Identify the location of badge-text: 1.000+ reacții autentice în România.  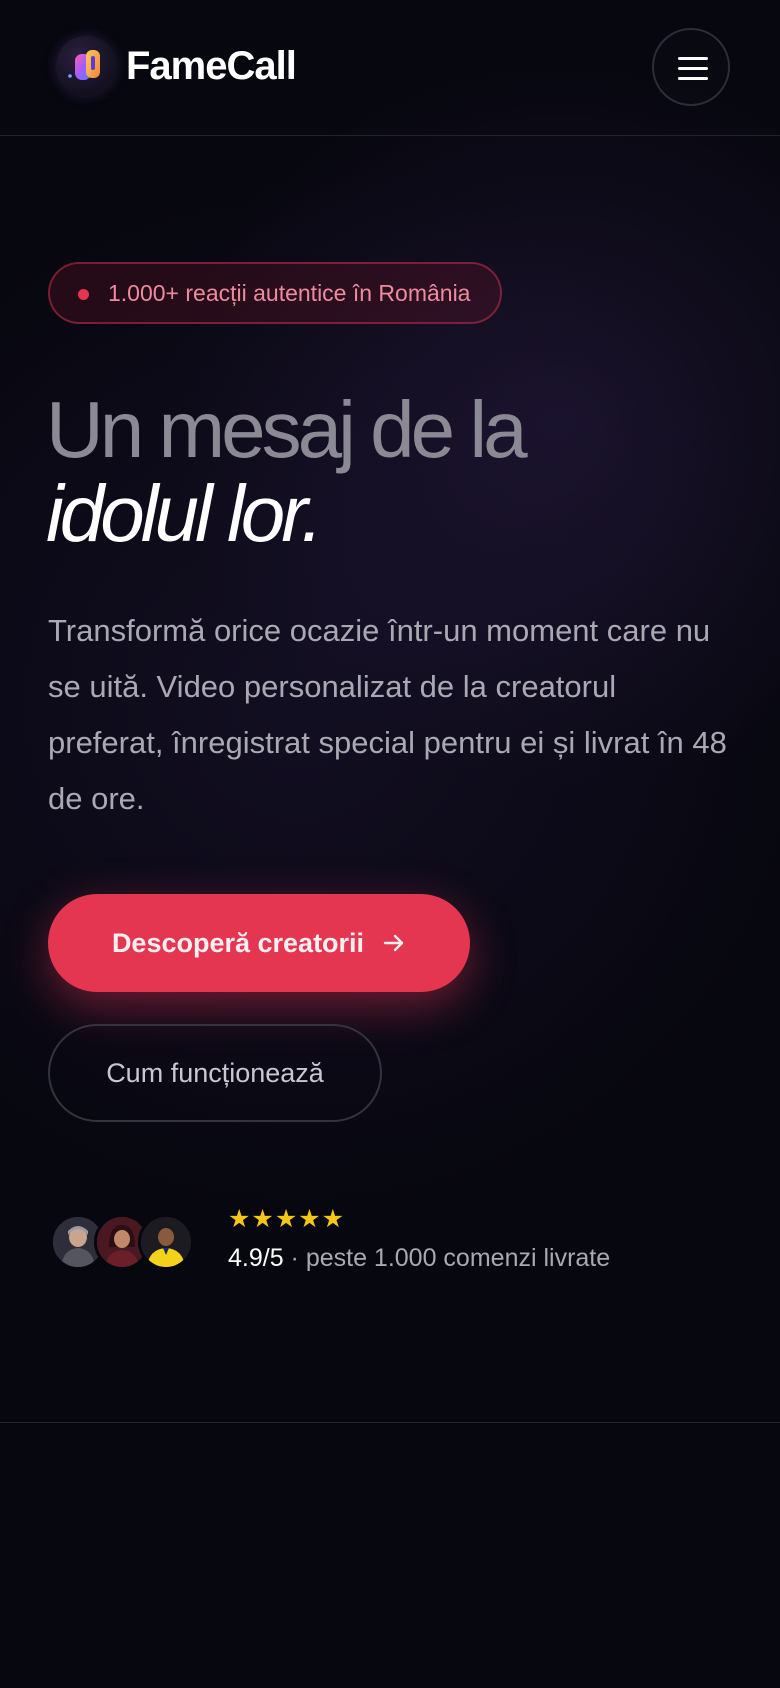
(289, 292).